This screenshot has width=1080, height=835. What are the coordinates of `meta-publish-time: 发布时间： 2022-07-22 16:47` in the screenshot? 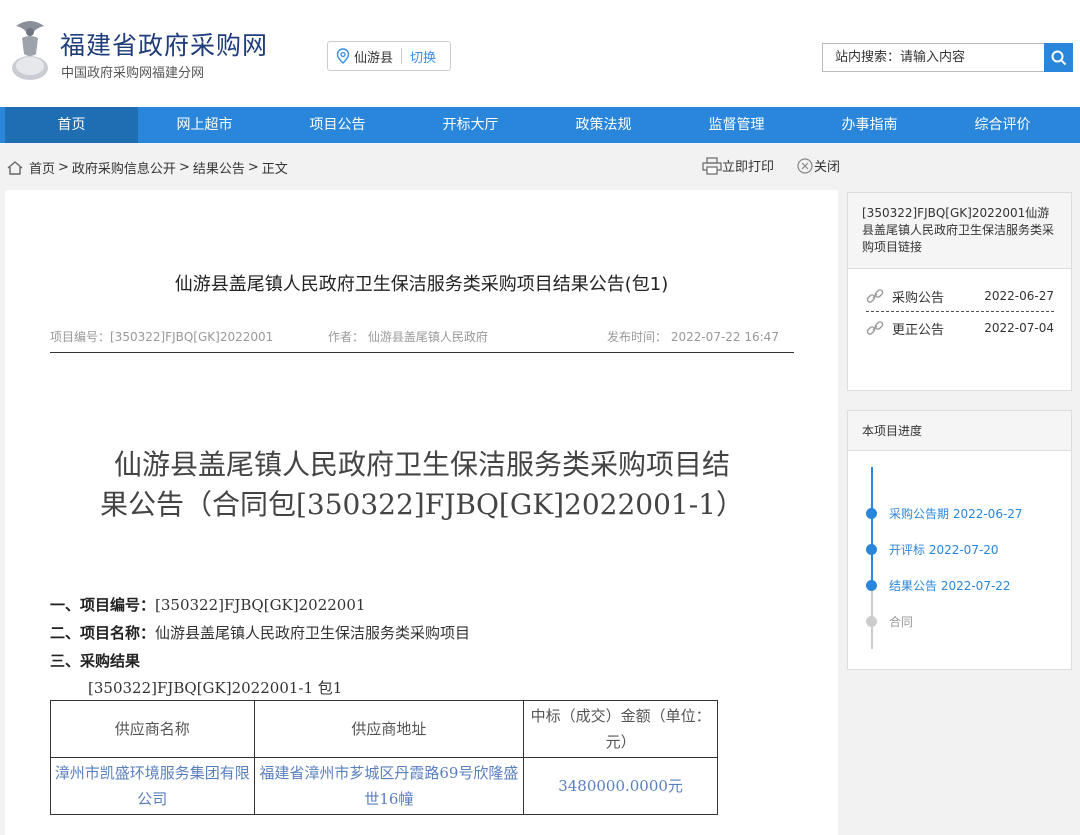 It's located at (693, 337).